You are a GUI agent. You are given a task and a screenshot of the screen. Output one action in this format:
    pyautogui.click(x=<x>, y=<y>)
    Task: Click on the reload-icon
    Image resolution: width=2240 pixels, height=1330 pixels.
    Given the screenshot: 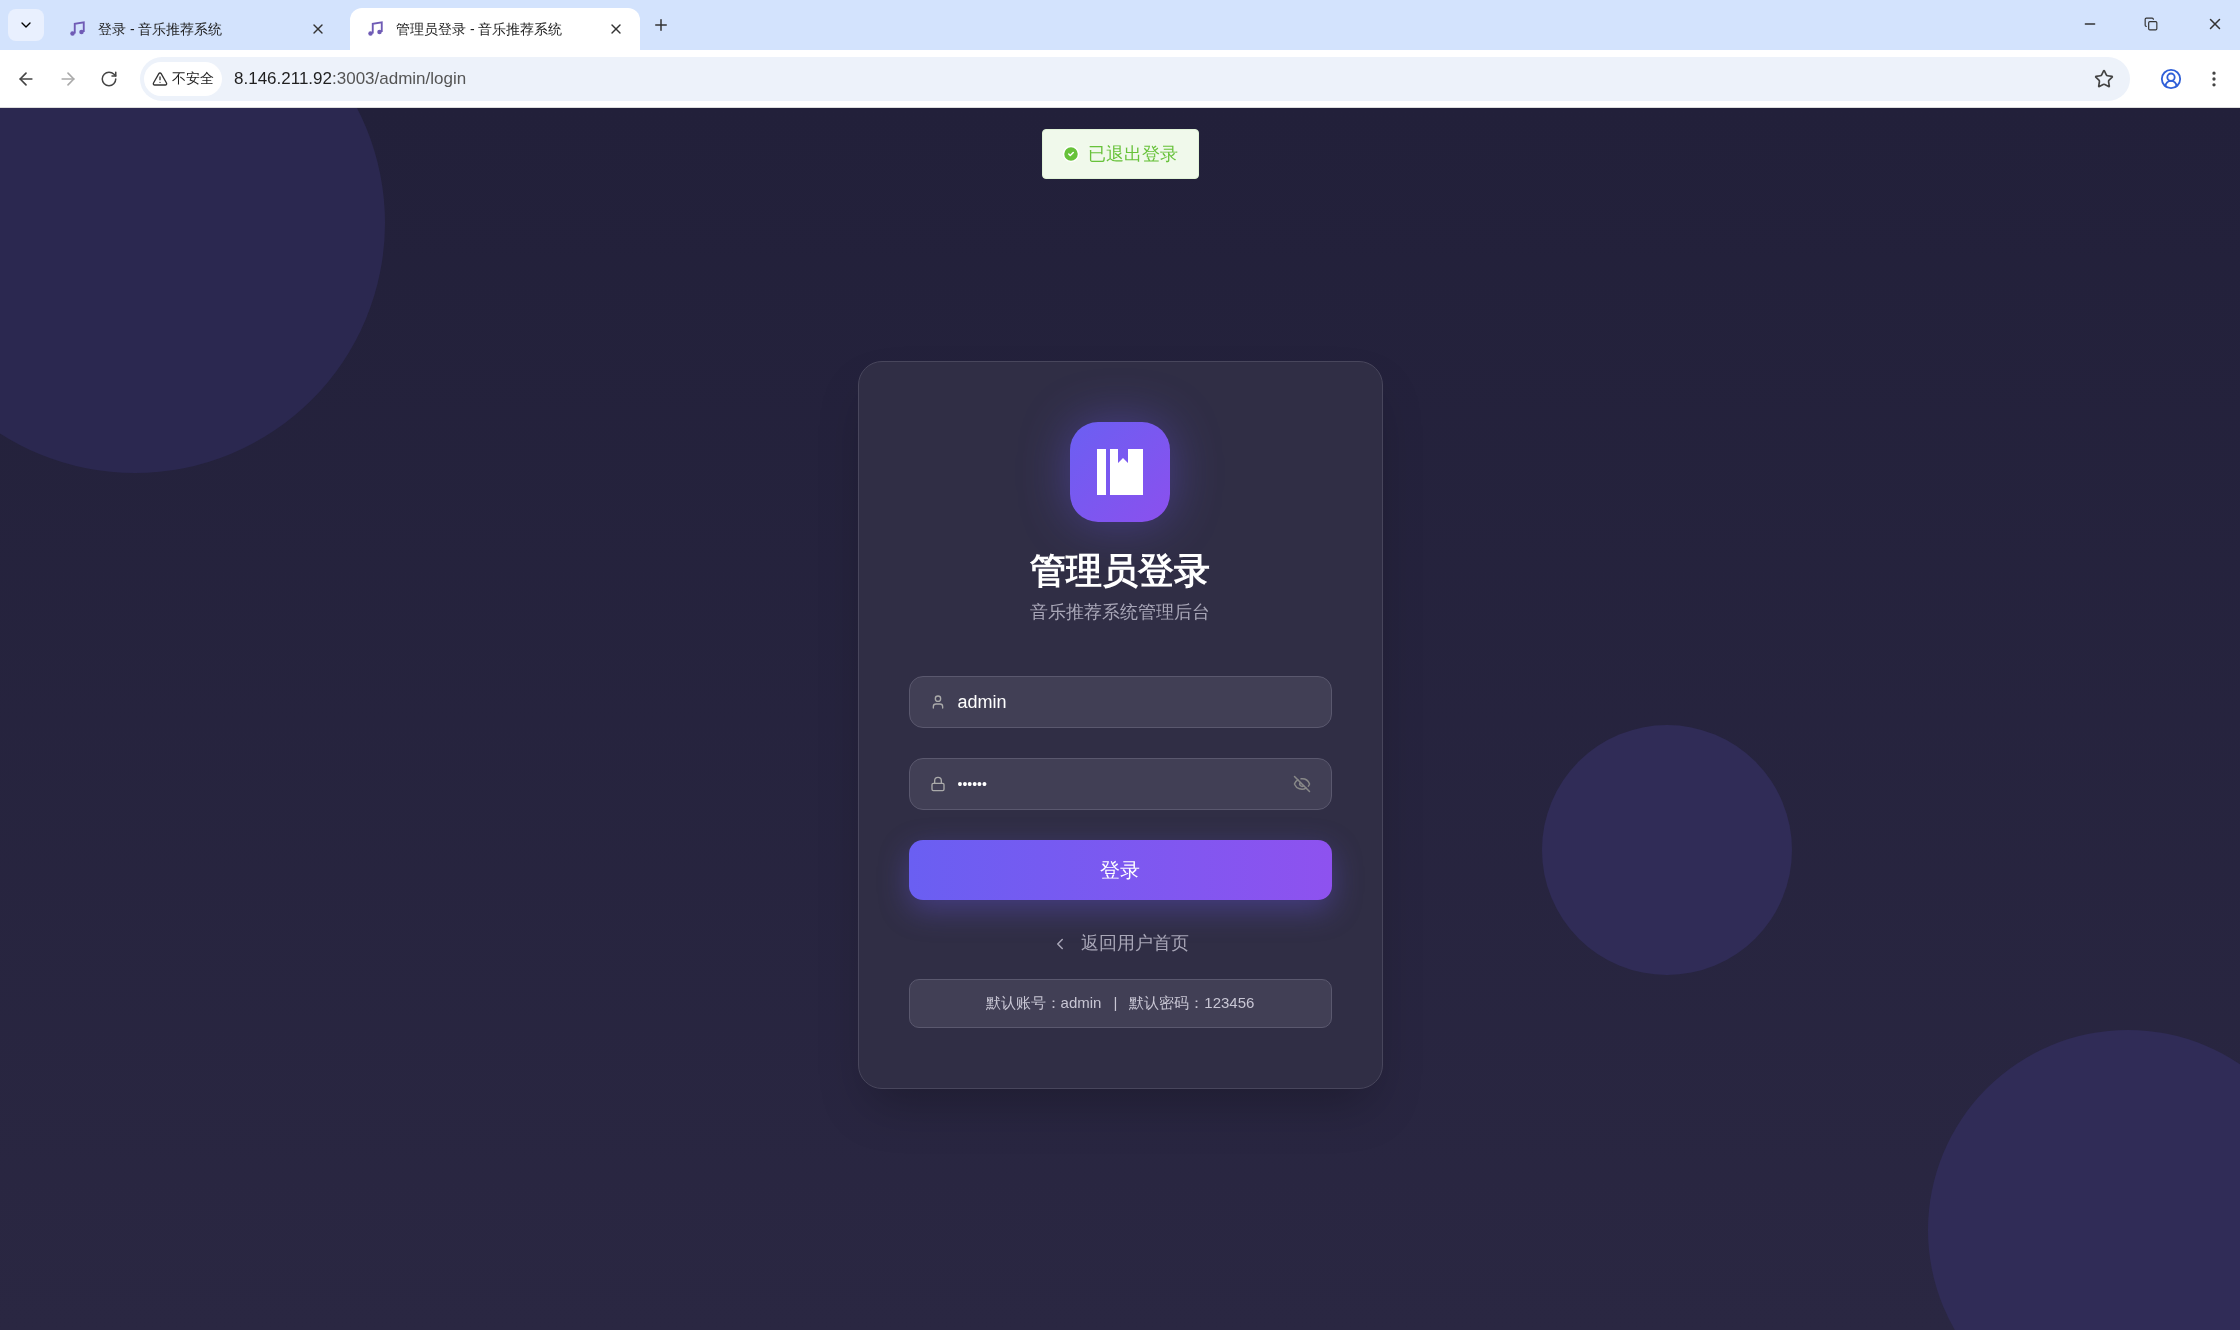 What is the action you would take?
    pyautogui.click(x=109, y=78)
    